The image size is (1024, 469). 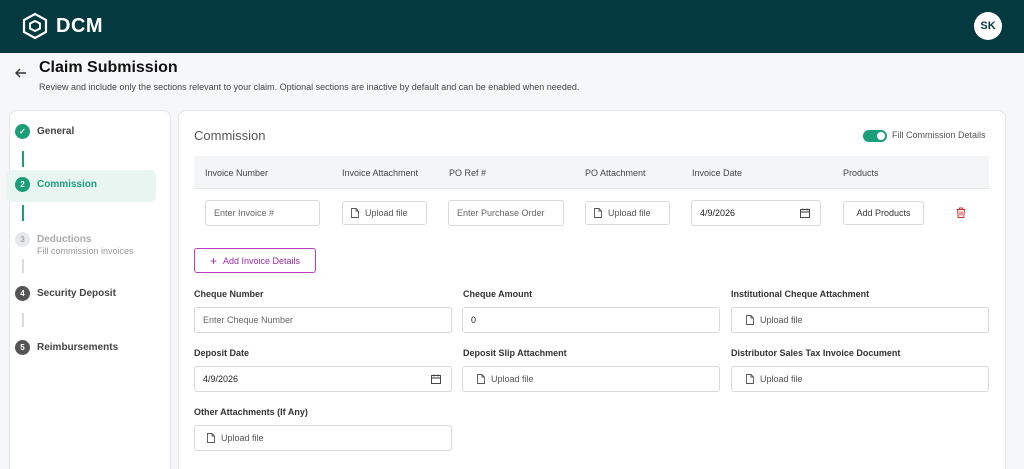 What do you see at coordinates (85, 251) in the screenshot?
I see `step-sublabel: Fill commission invoices` at bounding box center [85, 251].